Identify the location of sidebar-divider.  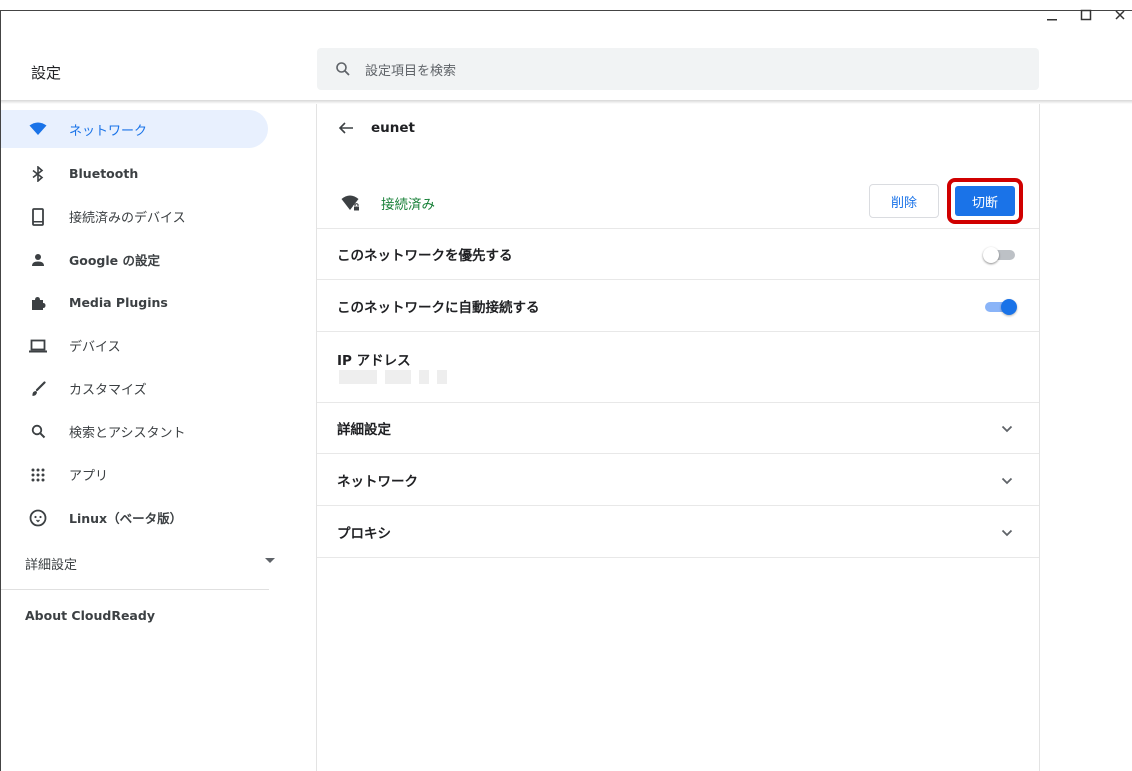
(135, 589).